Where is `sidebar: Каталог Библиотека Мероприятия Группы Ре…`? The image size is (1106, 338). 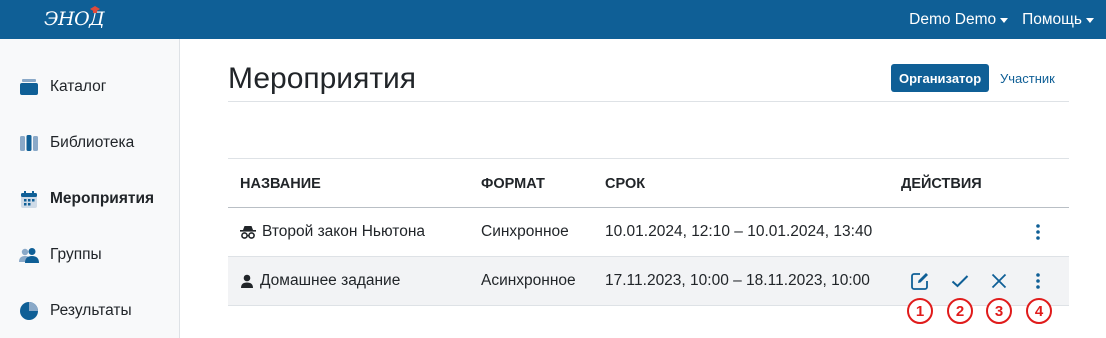
sidebar: Каталог Библиотека Мероприятия Группы Ре… is located at coordinates (90, 188).